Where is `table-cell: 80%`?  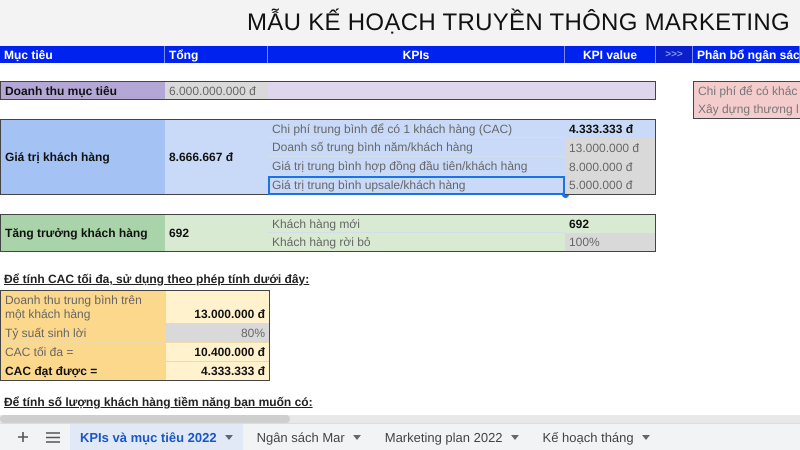 table-cell: 80% is located at coordinates (217, 333).